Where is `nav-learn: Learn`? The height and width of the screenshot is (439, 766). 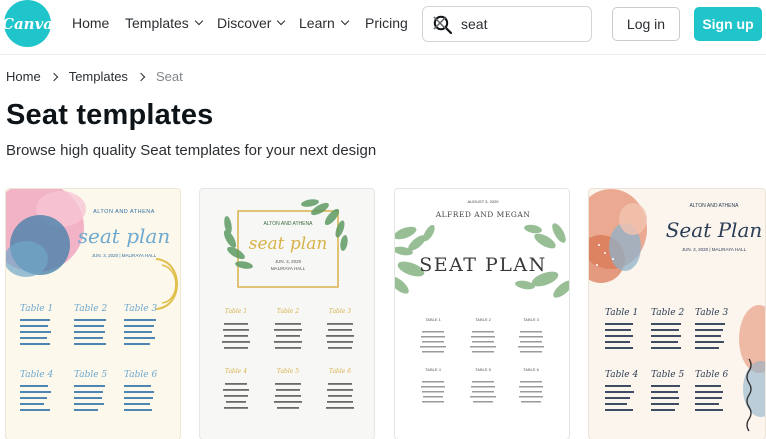
nav-learn: Learn is located at coordinates (324, 23).